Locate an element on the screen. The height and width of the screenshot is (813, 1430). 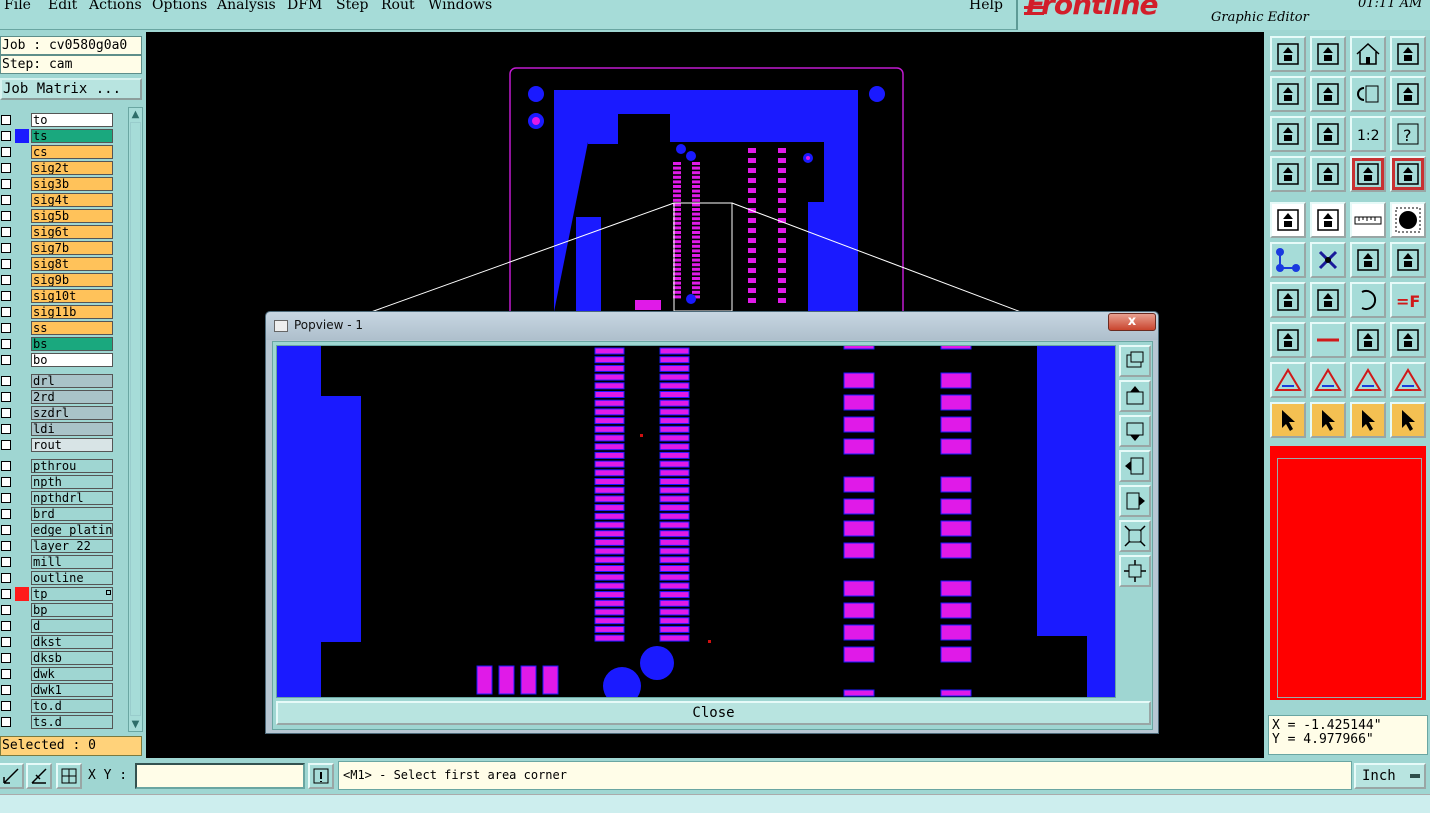
toolbar-button-feature-select is located at coordinates (1328, 220).